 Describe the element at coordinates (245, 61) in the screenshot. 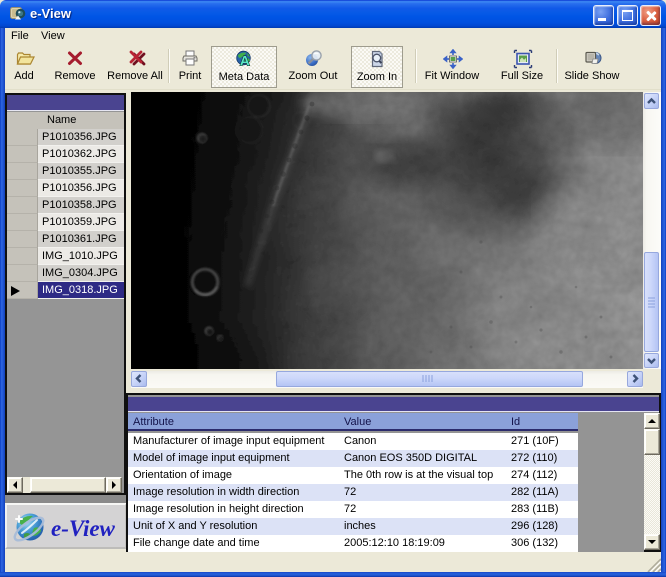

I see `svg-text: A` at that location.